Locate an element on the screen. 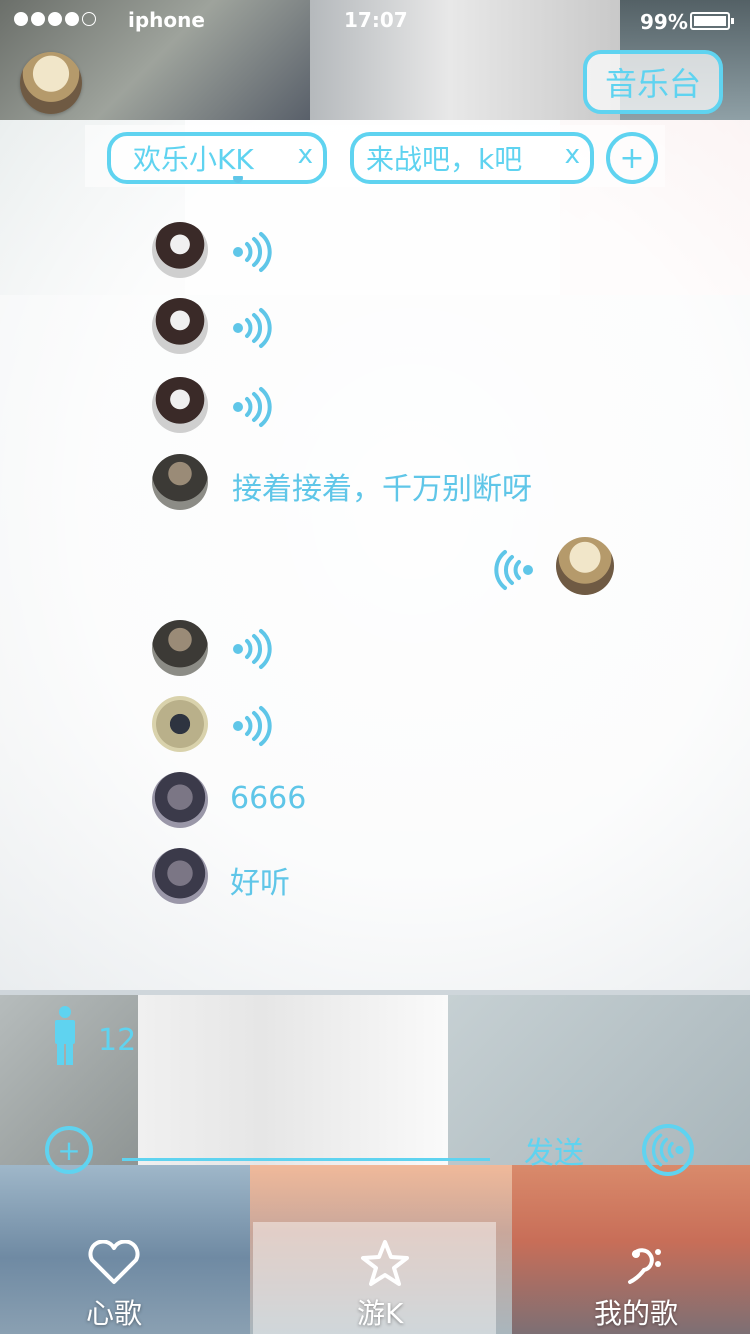  add-tab-button: + is located at coordinates (632, 158).